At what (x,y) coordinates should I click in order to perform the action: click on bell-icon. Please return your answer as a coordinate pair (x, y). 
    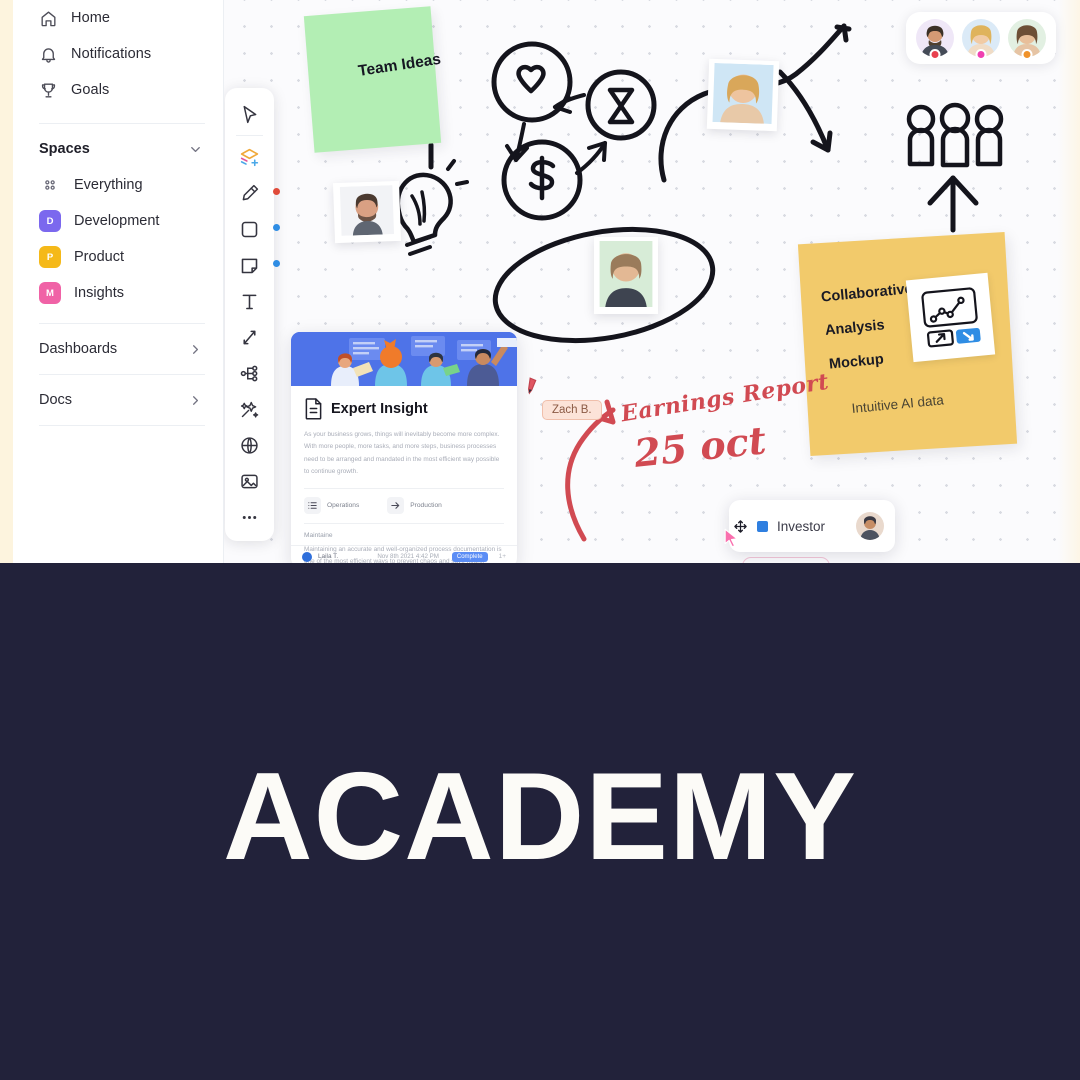
    Looking at the image, I should click on (48, 54).